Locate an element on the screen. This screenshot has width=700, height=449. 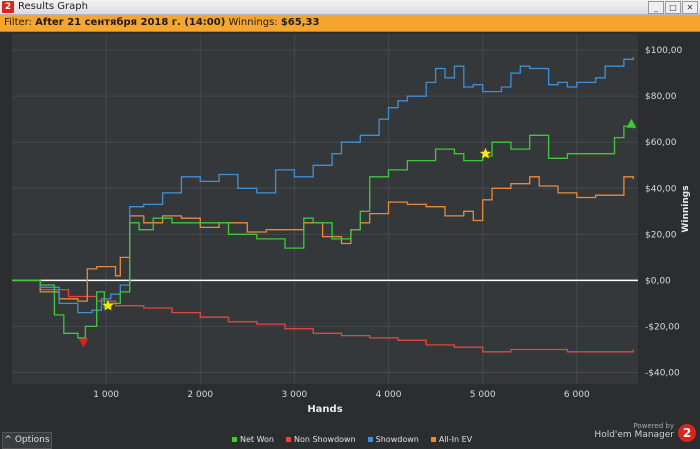
legend-label: Net Won is located at coordinates (257, 439).